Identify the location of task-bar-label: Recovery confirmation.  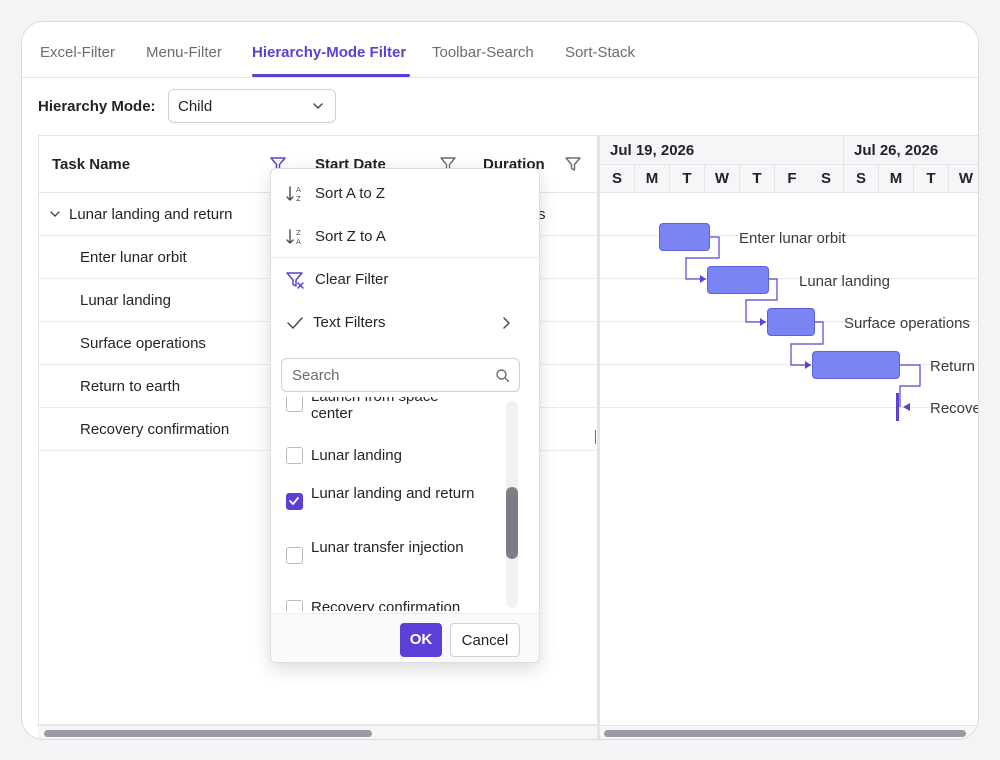
(954, 408).